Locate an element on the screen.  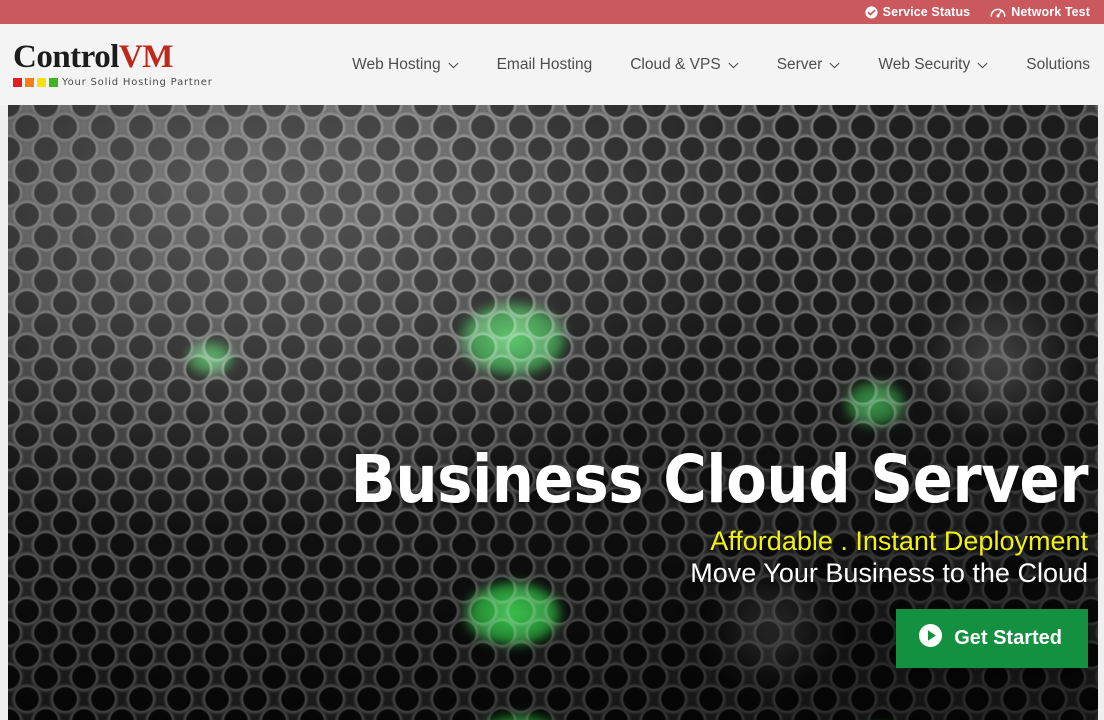
hero-cta-container: Get Started is located at coordinates (719, 639).